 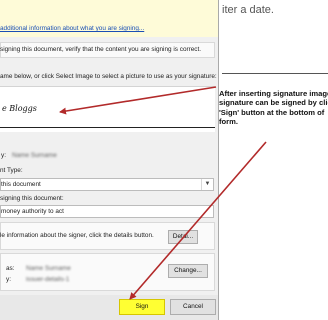 What do you see at coordinates (207, 184) in the screenshot?
I see `chevron-down-icon: ▼` at bounding box center [207, 184].